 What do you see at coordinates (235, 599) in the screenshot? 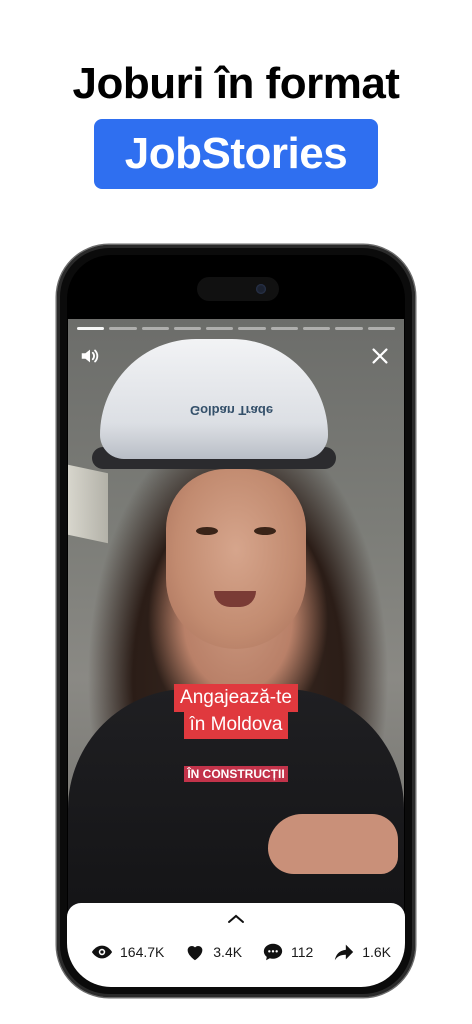
I see `mouth` at bounding box center [235, 599].